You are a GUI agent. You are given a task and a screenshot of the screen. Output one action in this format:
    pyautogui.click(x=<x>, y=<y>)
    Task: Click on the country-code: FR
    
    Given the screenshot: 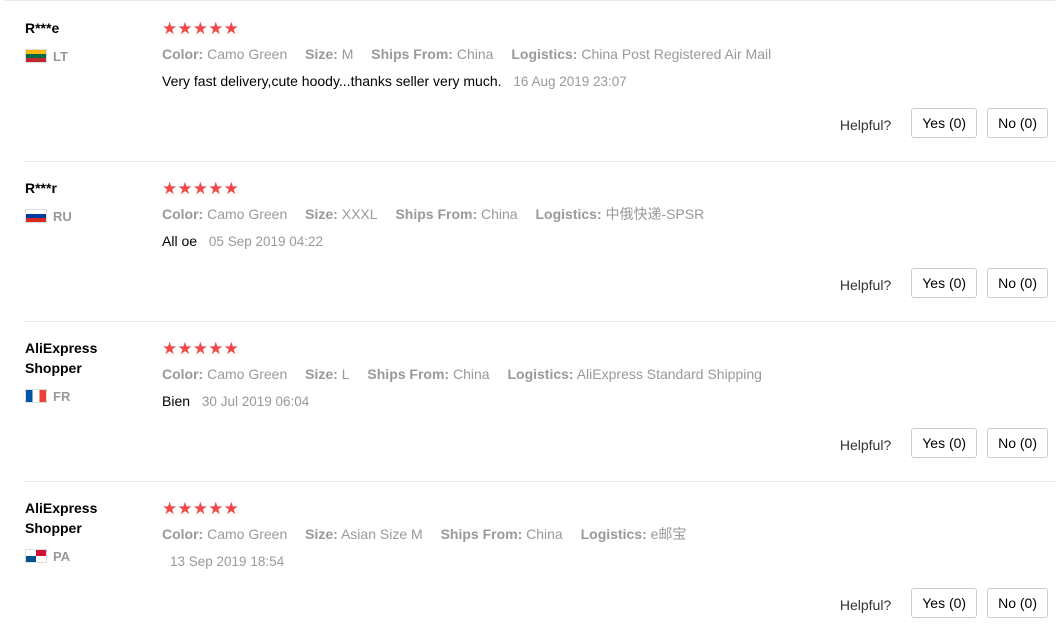 What is the action you would take?
    pyautogui.click(x=62, y=396)
    